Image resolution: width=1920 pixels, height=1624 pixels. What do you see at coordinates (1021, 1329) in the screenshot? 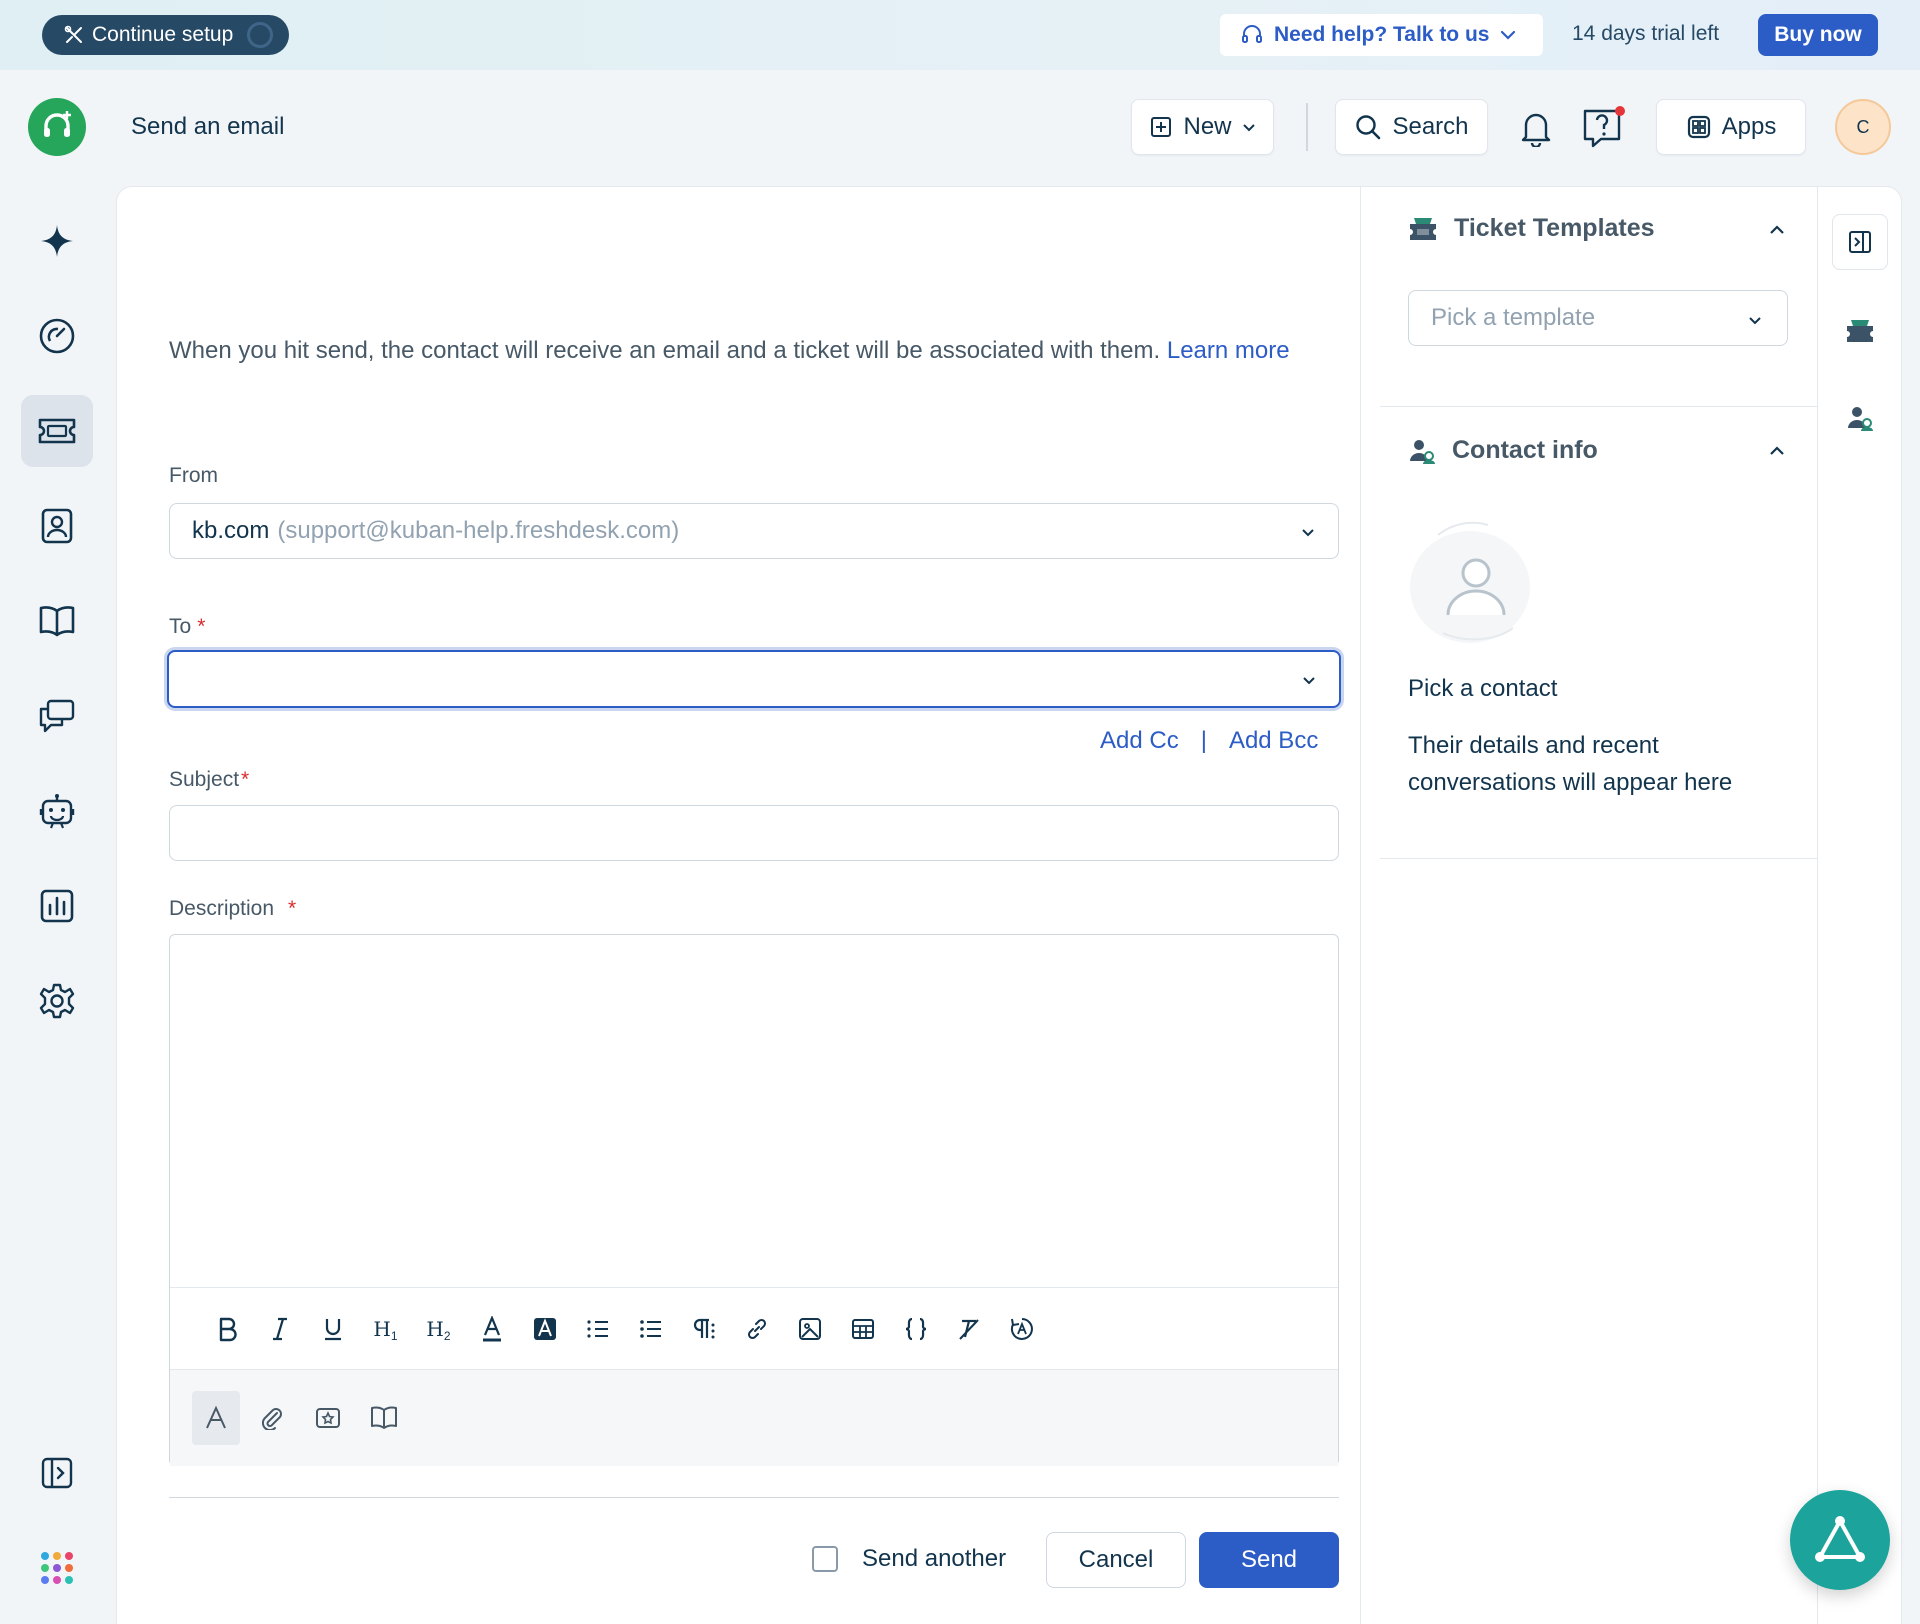
I see `autocorrect-icon` at bounding box center [1021, 1329].